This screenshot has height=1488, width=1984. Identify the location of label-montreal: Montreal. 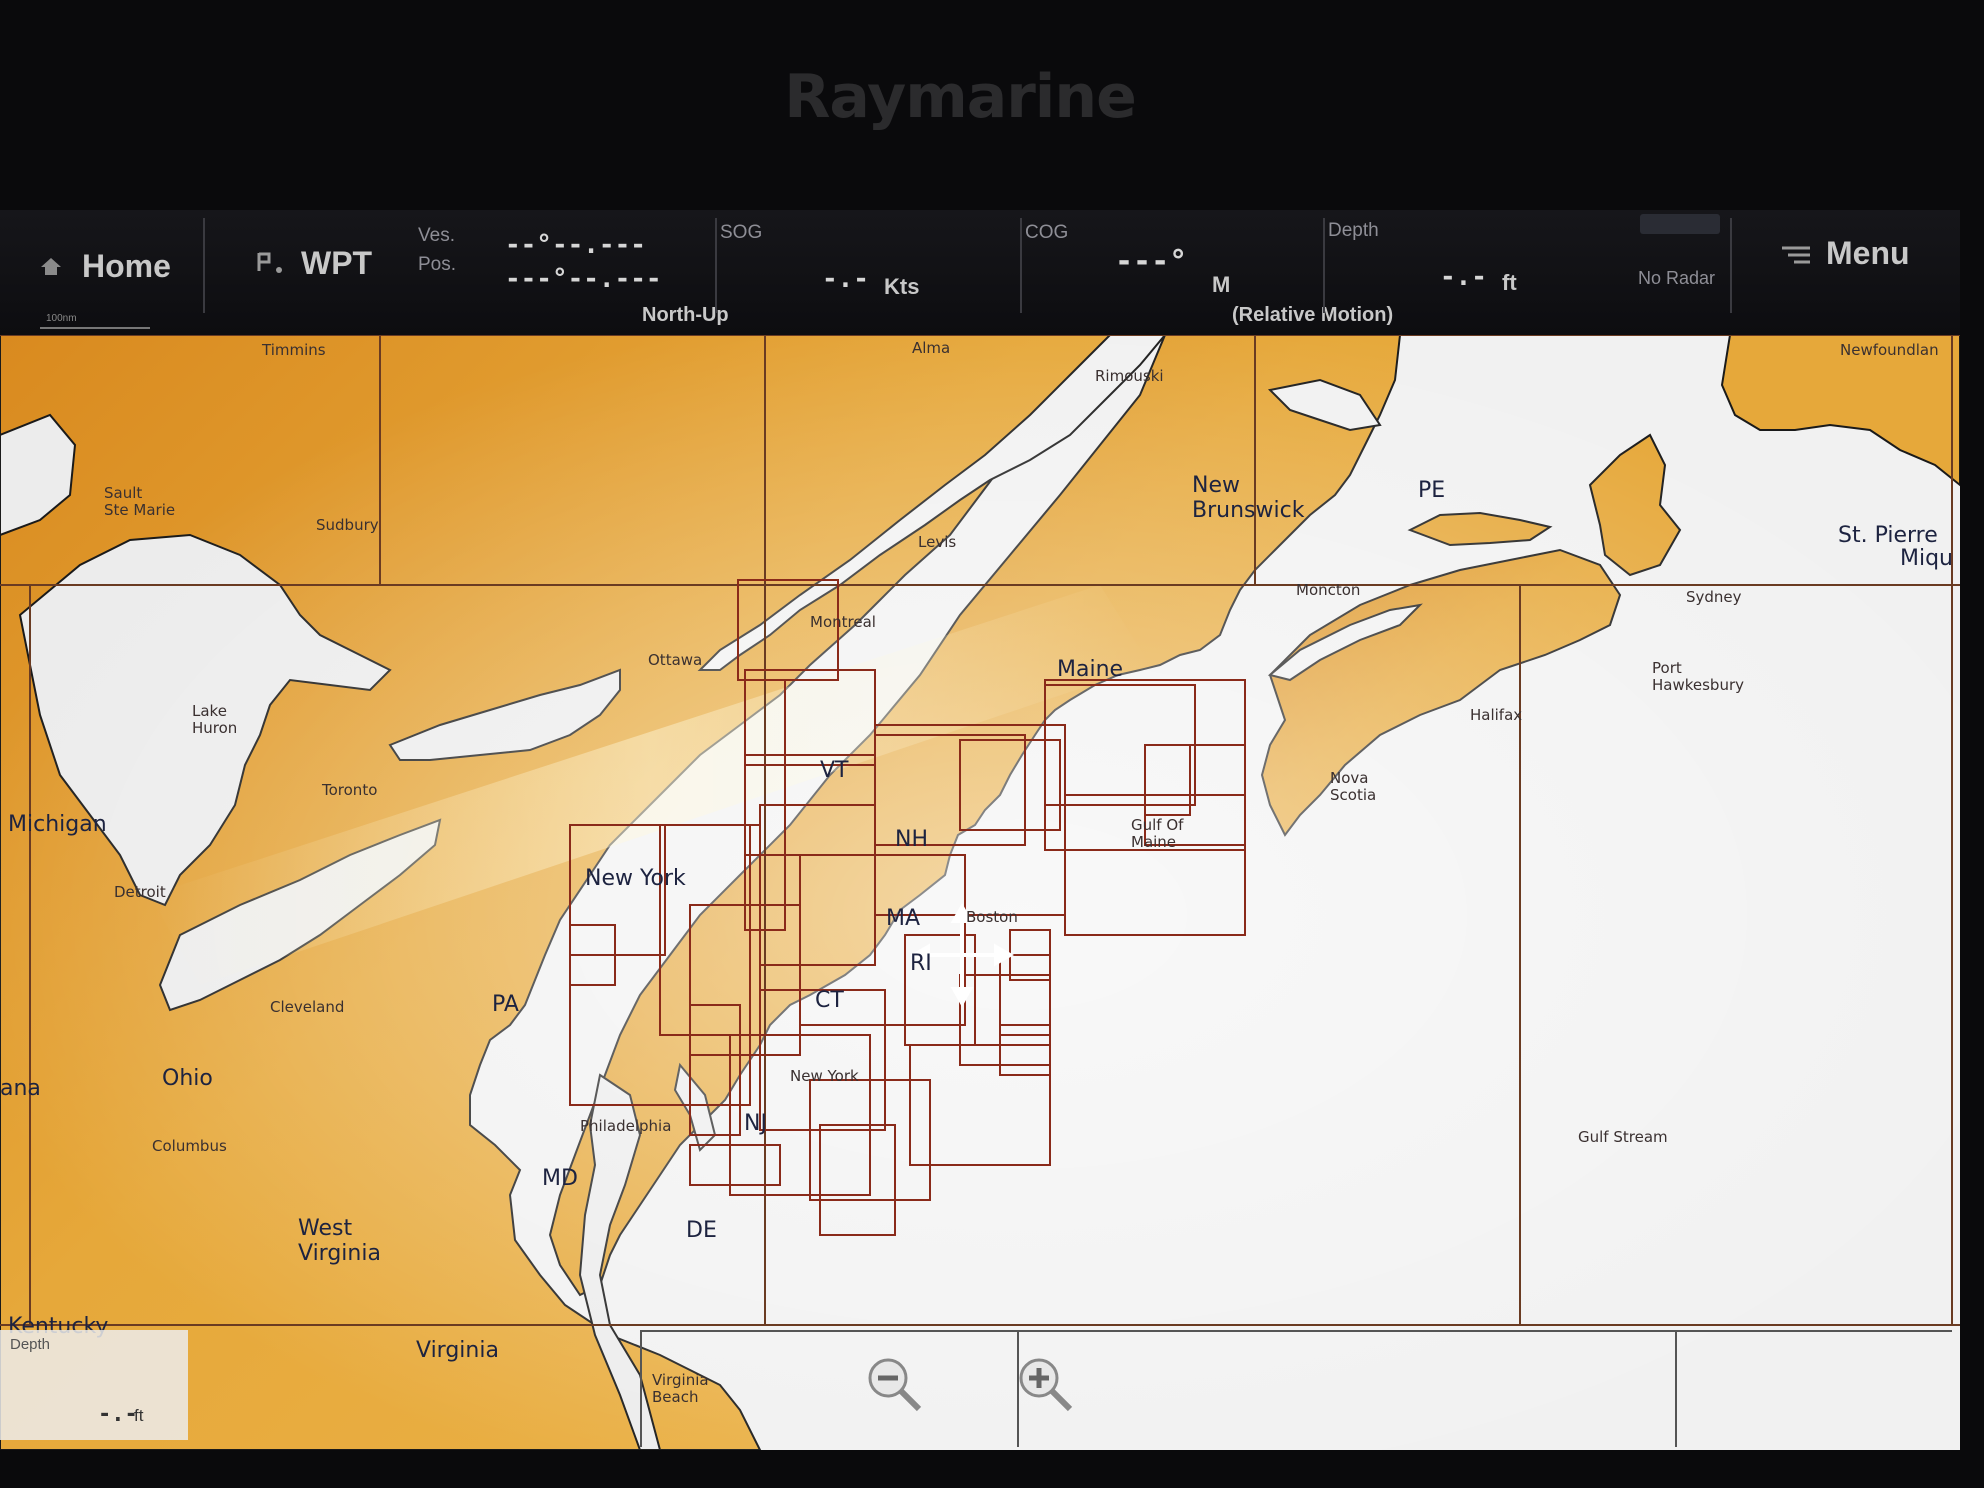
(843, 622).